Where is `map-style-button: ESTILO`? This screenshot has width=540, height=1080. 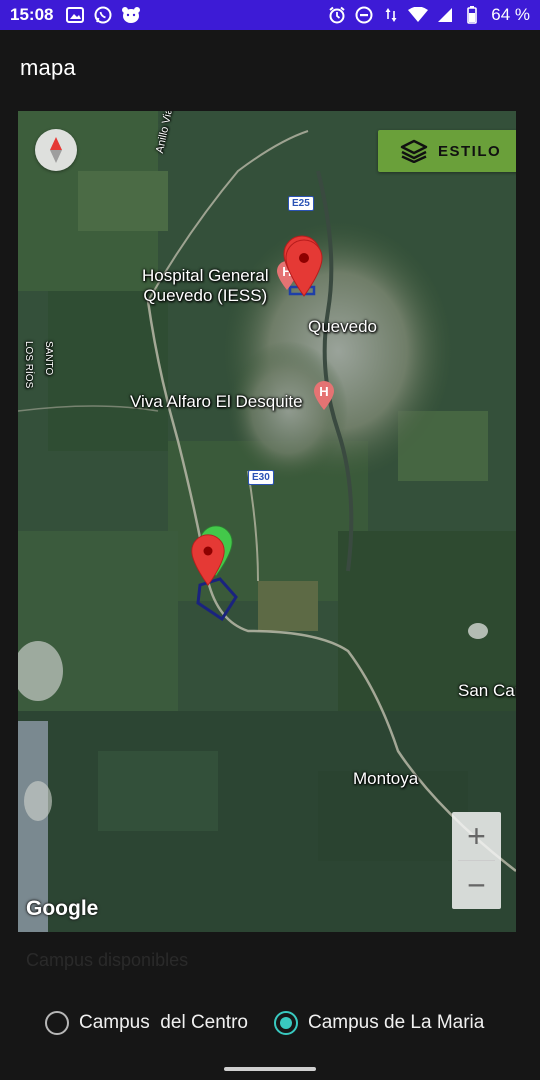
map-style-button: ESTILO is located at coordinates (447, 151).